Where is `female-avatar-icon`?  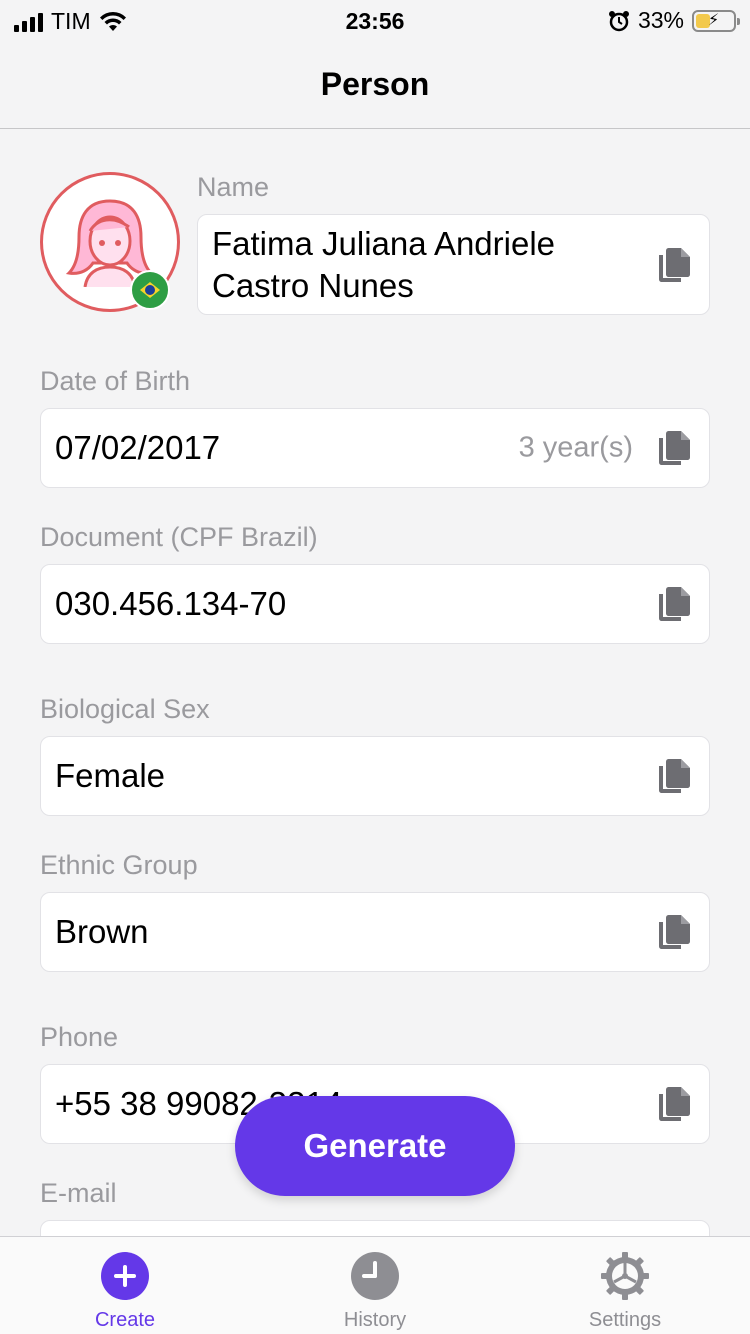 female-avatar-icon is located at coordinates (110, 242).